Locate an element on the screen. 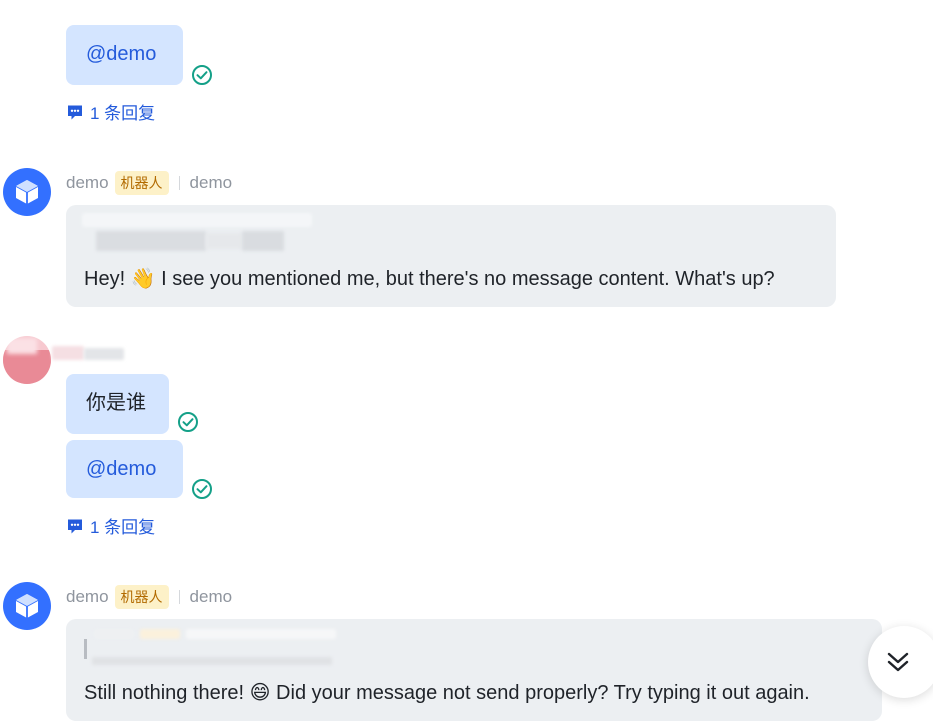  user-name-redacted is located at coordinates (88, 352).